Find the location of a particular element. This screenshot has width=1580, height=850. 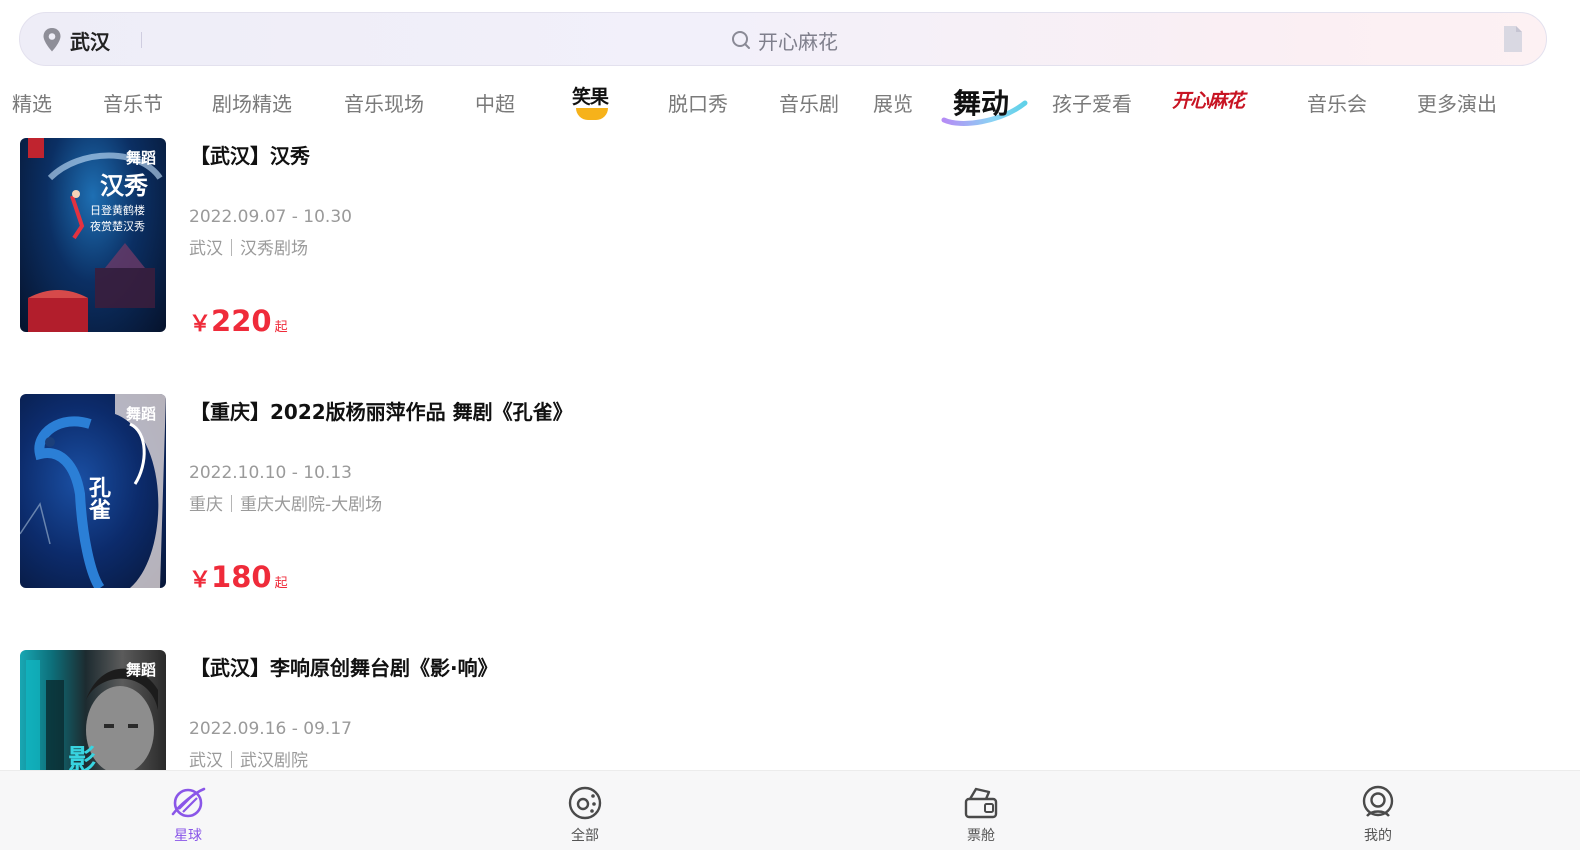

location-label: 武汉 is located at coordinates (90, 41).